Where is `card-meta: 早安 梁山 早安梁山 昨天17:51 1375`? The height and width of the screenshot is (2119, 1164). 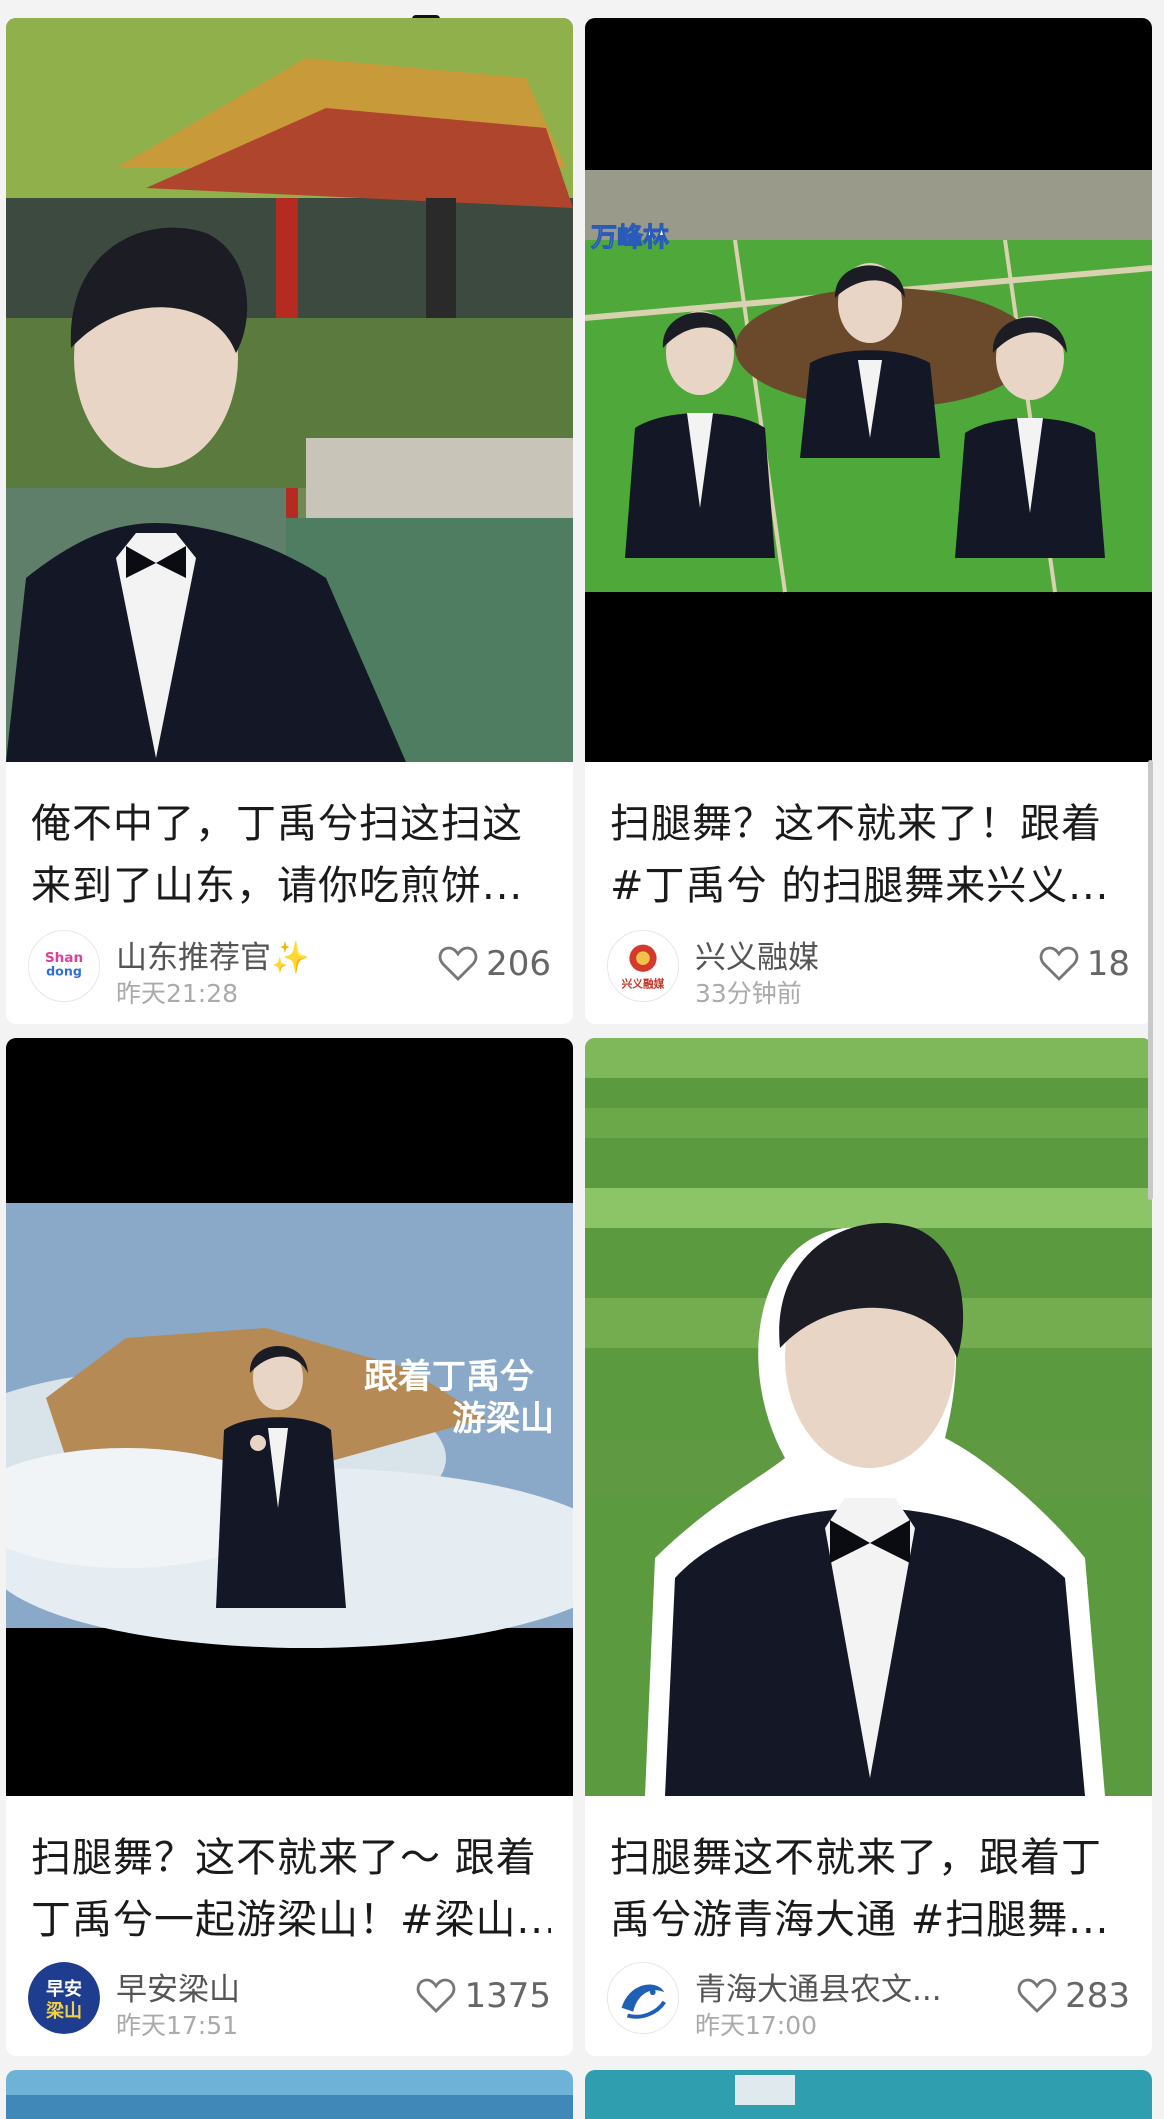 card-meta: 早安 梁山 早安梁山 昨天17:51 1375 is located at coordinates (289, 2001).